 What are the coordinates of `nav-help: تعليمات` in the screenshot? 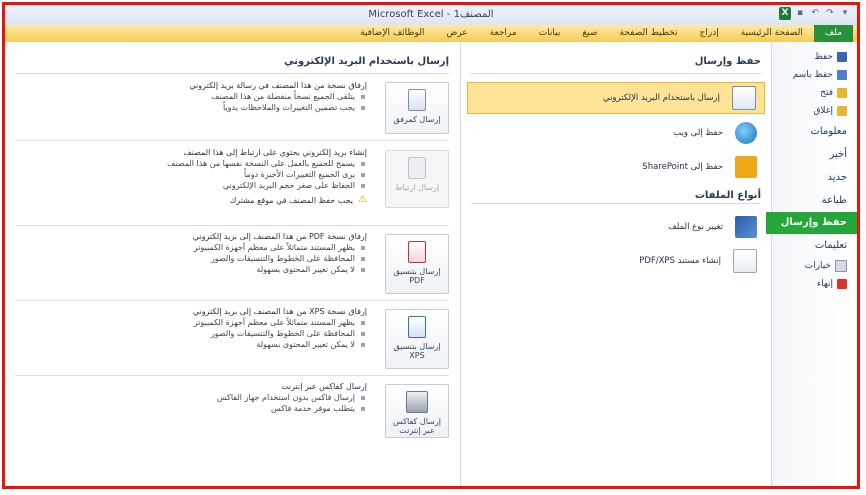 It's located at (814, 245).